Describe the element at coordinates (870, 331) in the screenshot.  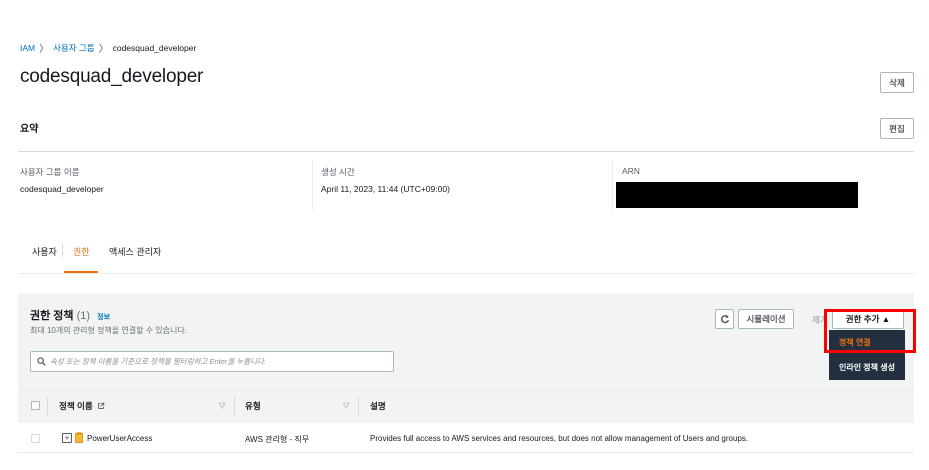
I see `highlight-box` at that location.